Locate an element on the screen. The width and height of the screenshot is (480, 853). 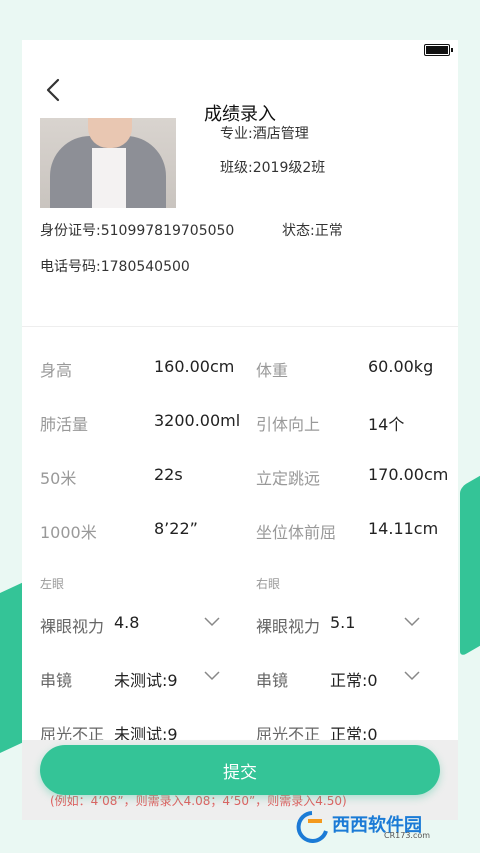
metric-label: 1000米 is located at coordinates (68, 532).